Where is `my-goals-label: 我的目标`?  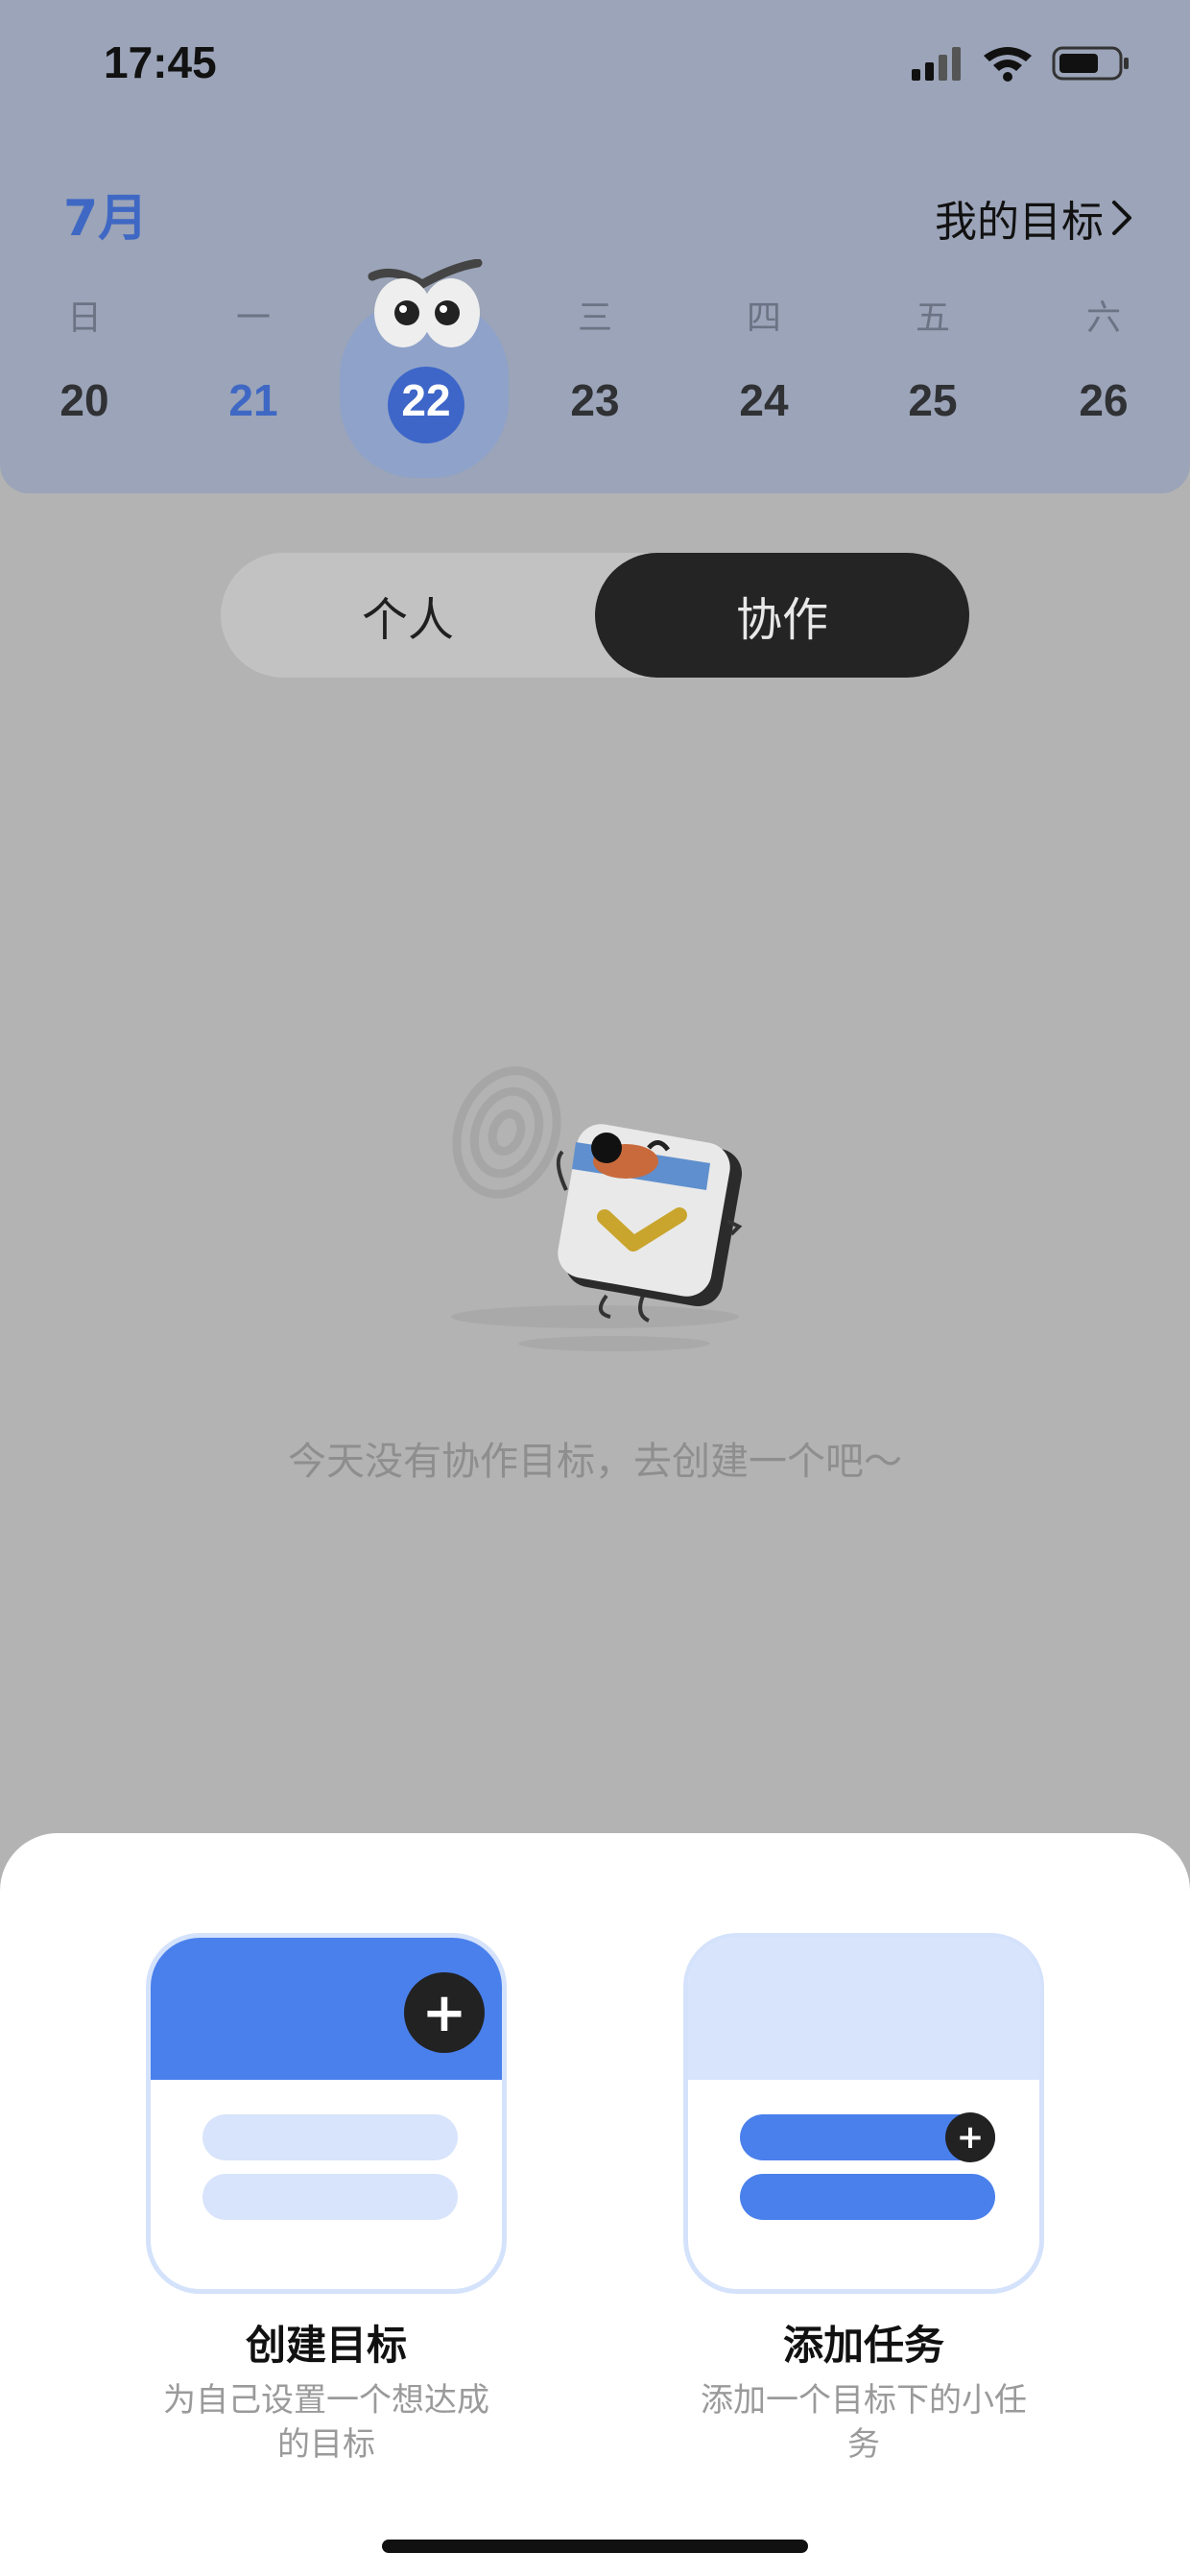
my-goals-label: 我的目标 is located at coordinates (1020, 222).